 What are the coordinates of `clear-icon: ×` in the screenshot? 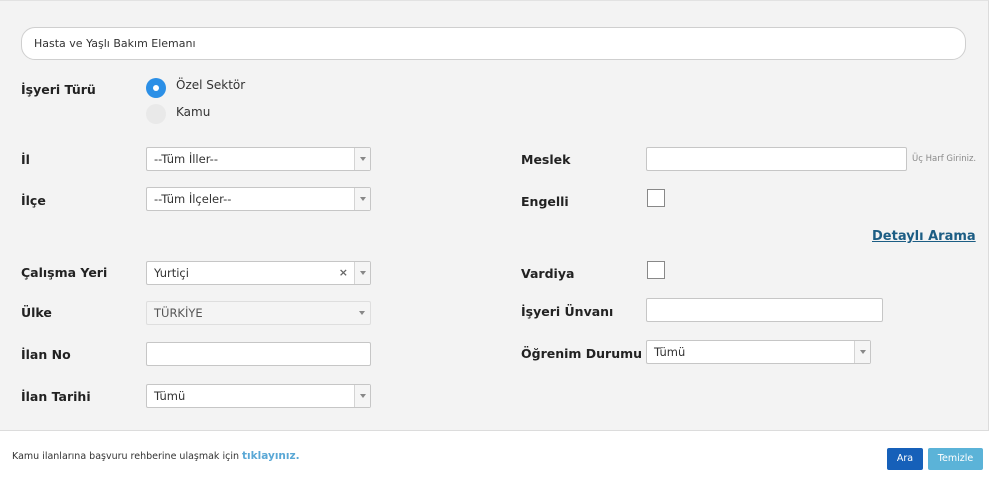 It's located at (343, 273).